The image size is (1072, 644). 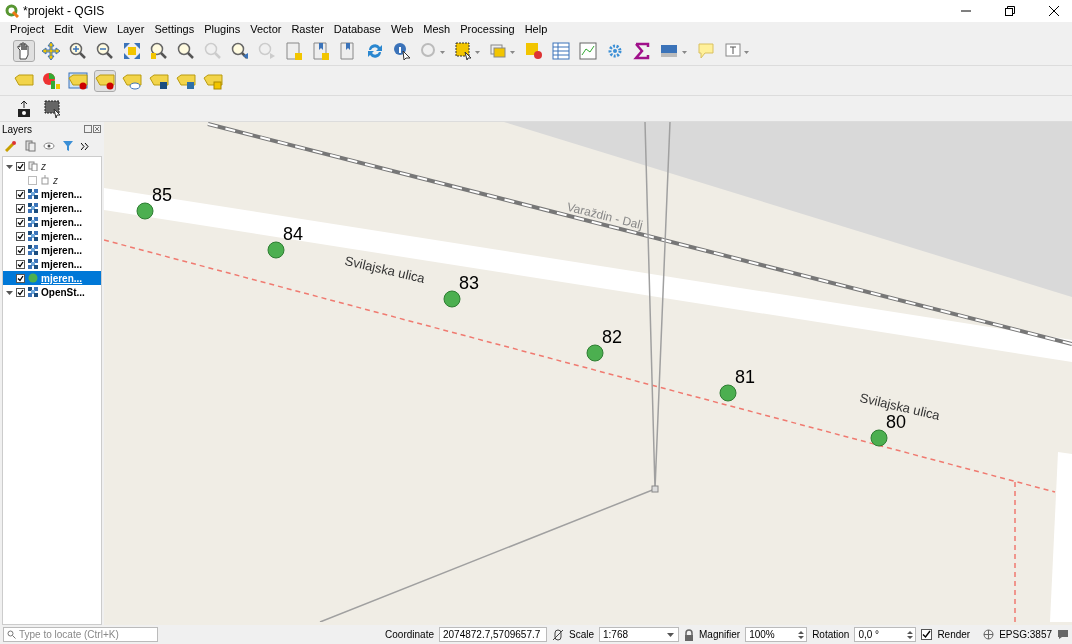 I want to click on attribute-table-icon, so click(x=561, y=50).